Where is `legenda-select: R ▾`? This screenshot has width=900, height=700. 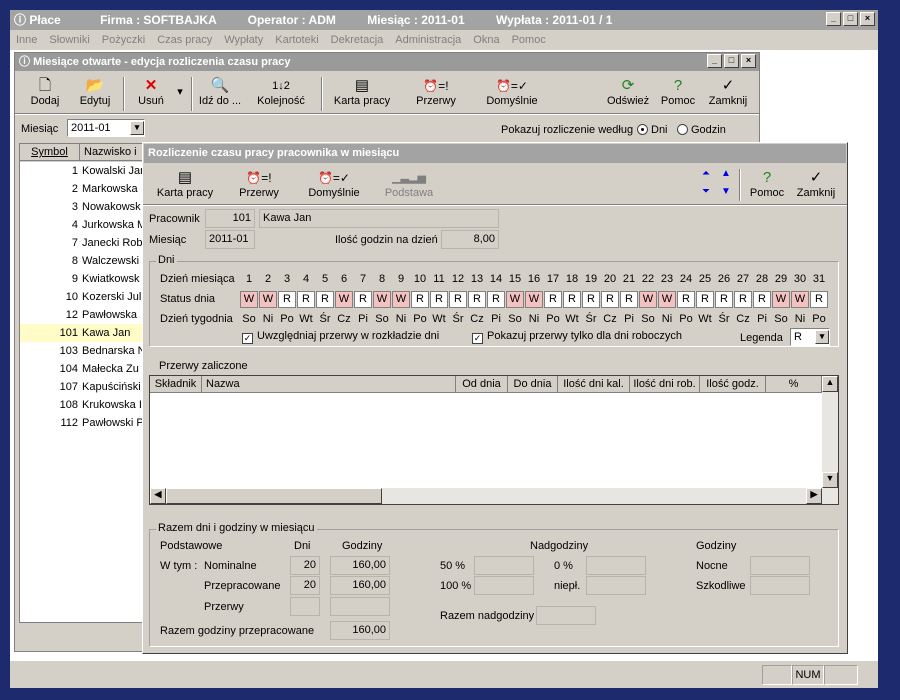
legenda-select: R ▾ is located at coordinates (810, 337).